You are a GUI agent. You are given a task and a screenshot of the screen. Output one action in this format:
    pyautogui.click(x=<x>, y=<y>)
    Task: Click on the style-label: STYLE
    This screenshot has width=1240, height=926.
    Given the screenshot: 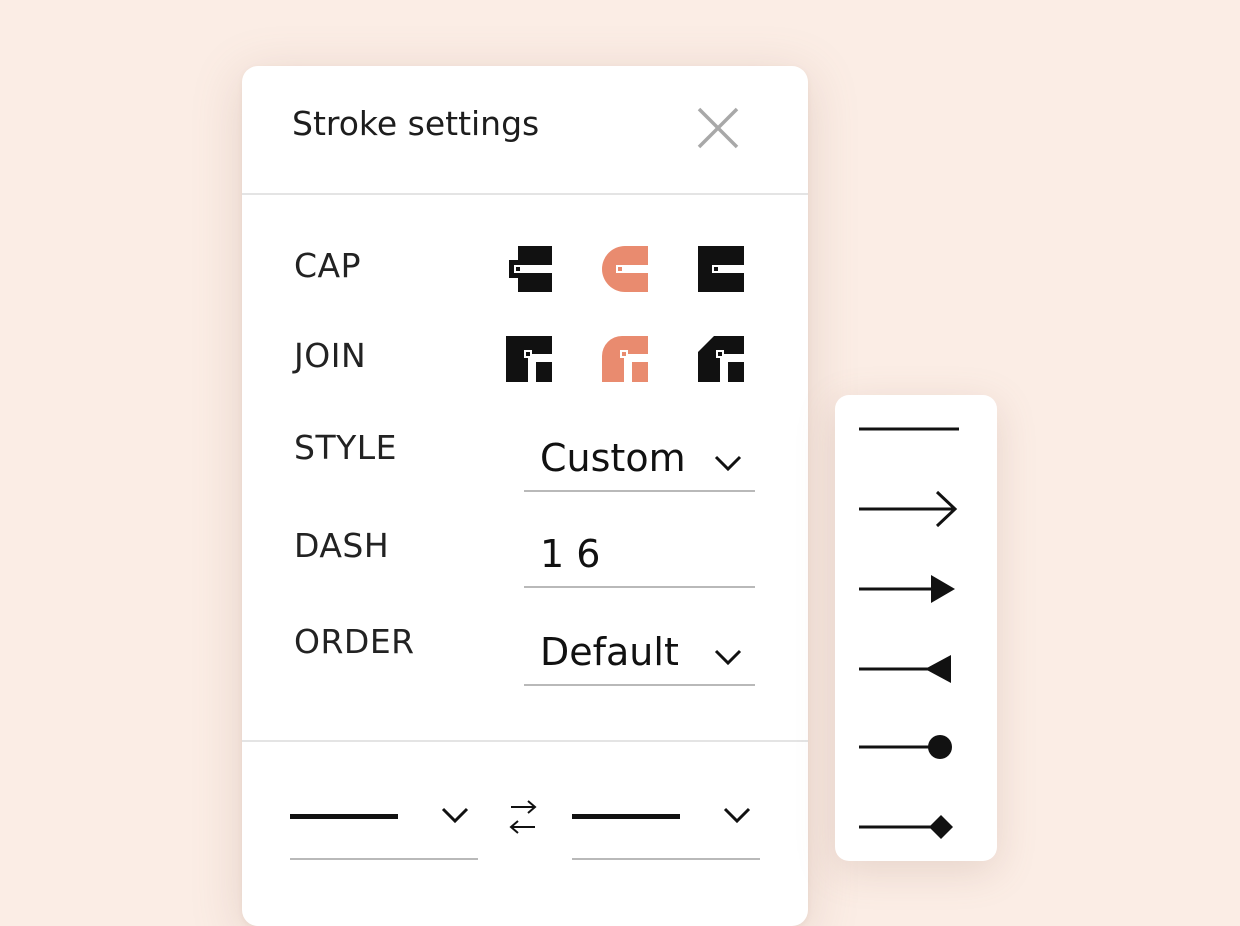 What is the action you would take?
    pyautogui.click(x=345, y=447)
    